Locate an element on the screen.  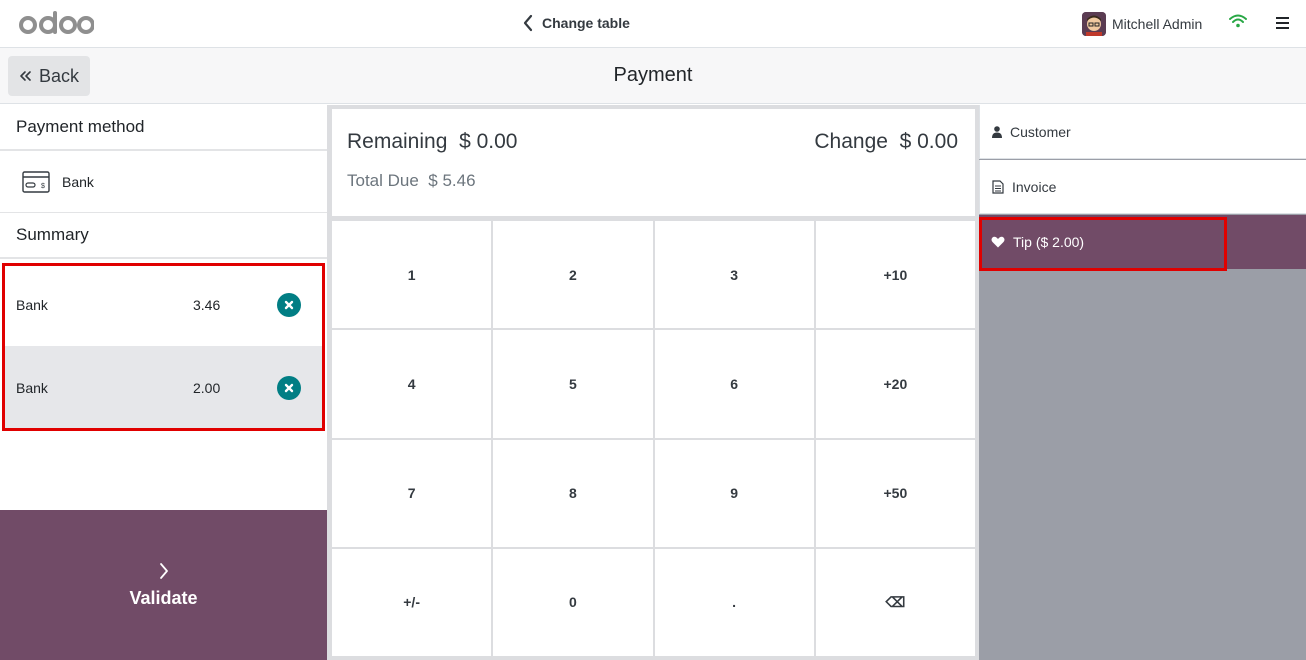
payment-line: Bank 3.46 is located at coordinates (163, 304).